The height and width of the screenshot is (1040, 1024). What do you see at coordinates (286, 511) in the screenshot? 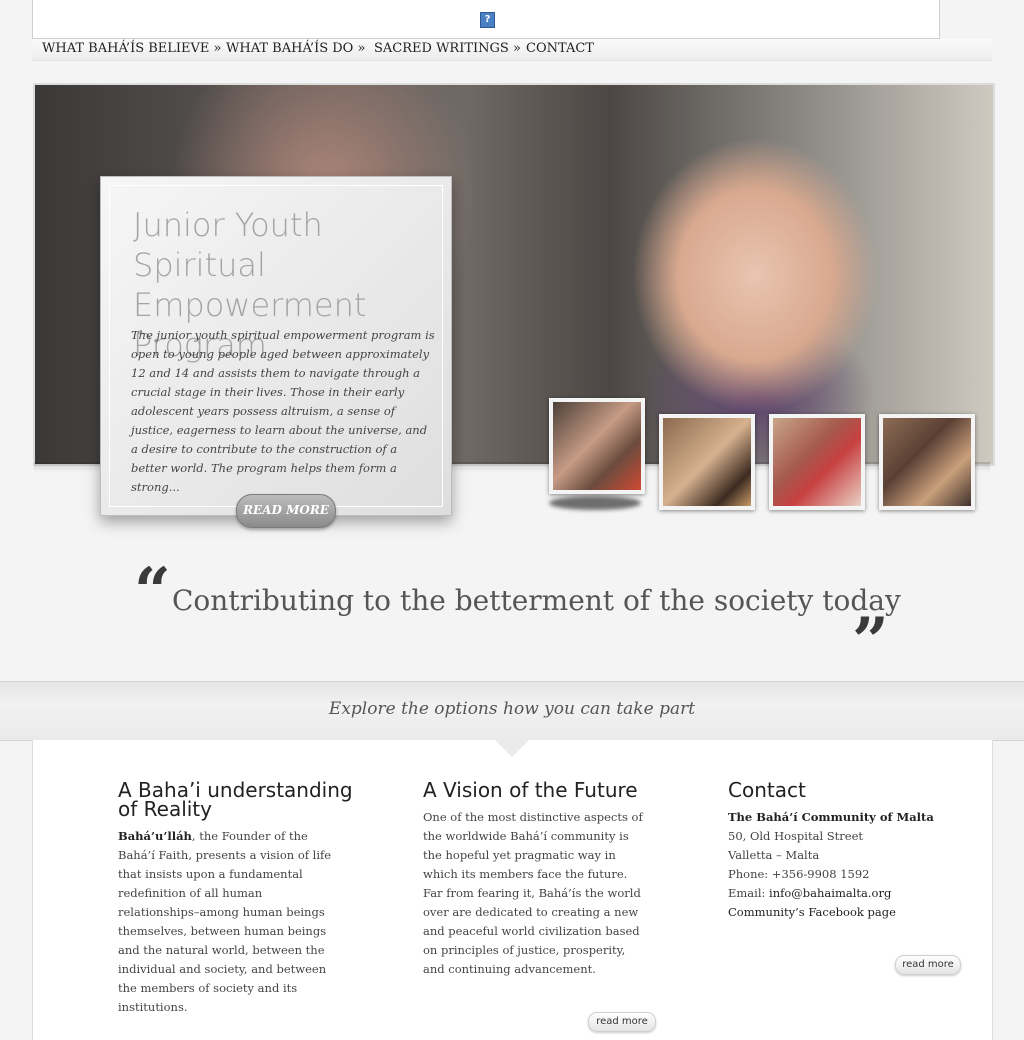
I see `slide-read-more-button: READ MORE` at bounding box center [286, 511].